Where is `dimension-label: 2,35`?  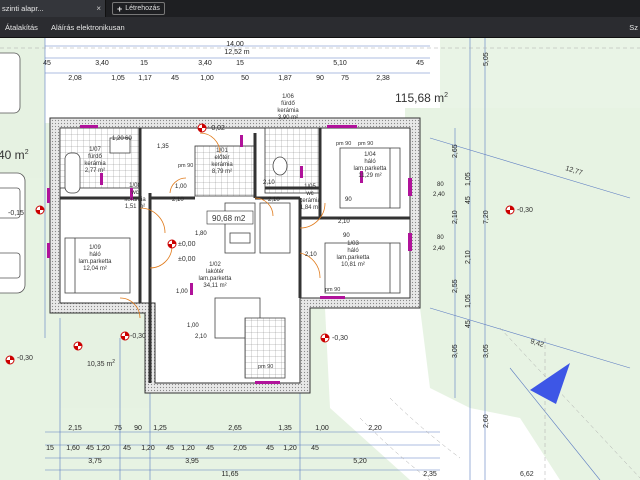 dimension-label: 2,35 is located at coordinates (430, 474).